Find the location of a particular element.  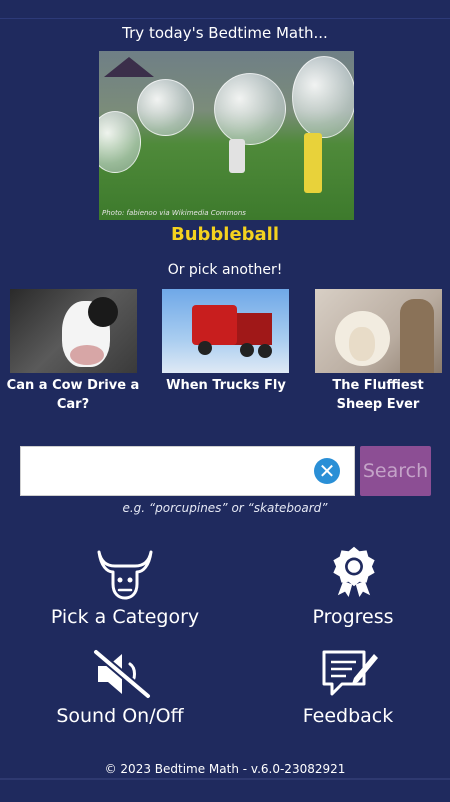

truck-trailer-shape is located at coordinates (252, 329).